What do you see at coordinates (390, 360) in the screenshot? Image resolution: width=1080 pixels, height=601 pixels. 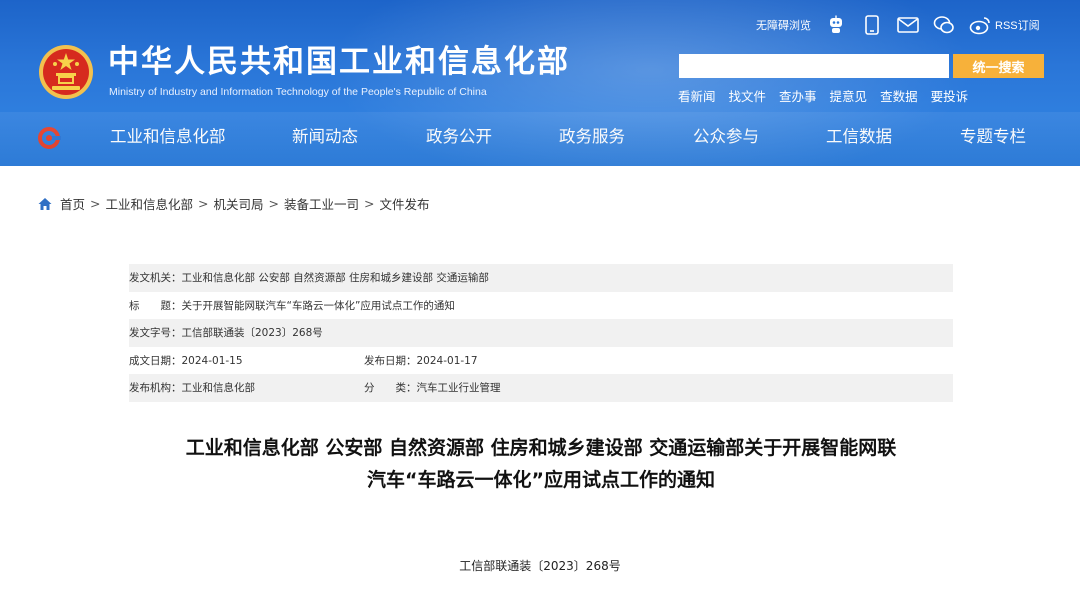 I see `meta-label: 发布日期：` at bounding box center [390, 360].